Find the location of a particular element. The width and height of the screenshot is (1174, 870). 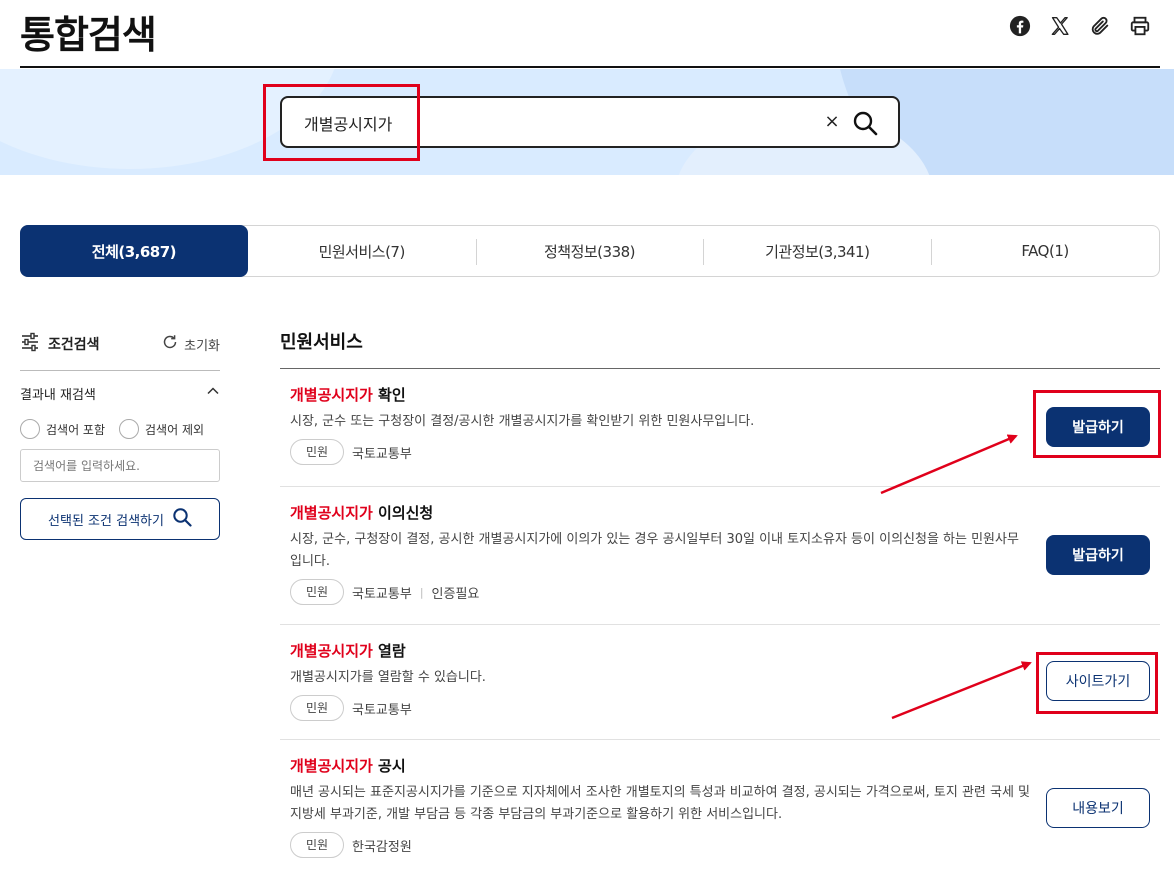

result-title-rest: 확인 is located at coordinates (389, 395).